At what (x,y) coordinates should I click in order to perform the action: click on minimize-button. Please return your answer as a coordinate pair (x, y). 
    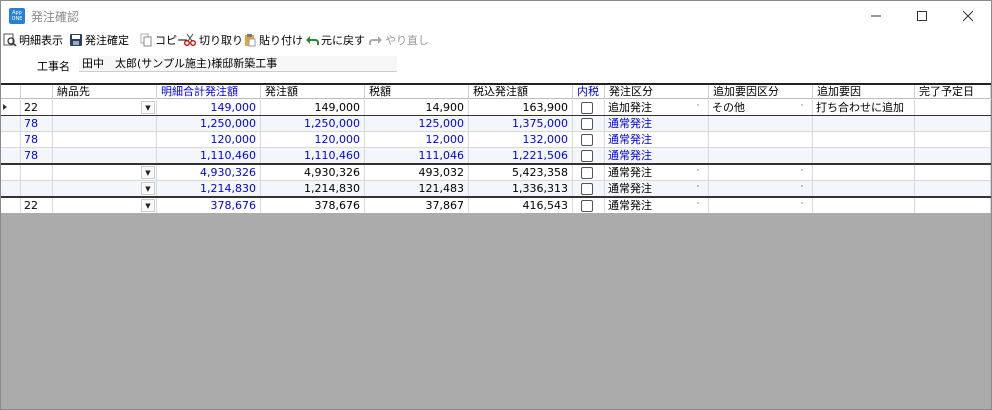
    Looking at the image, I should click on (876, 16).